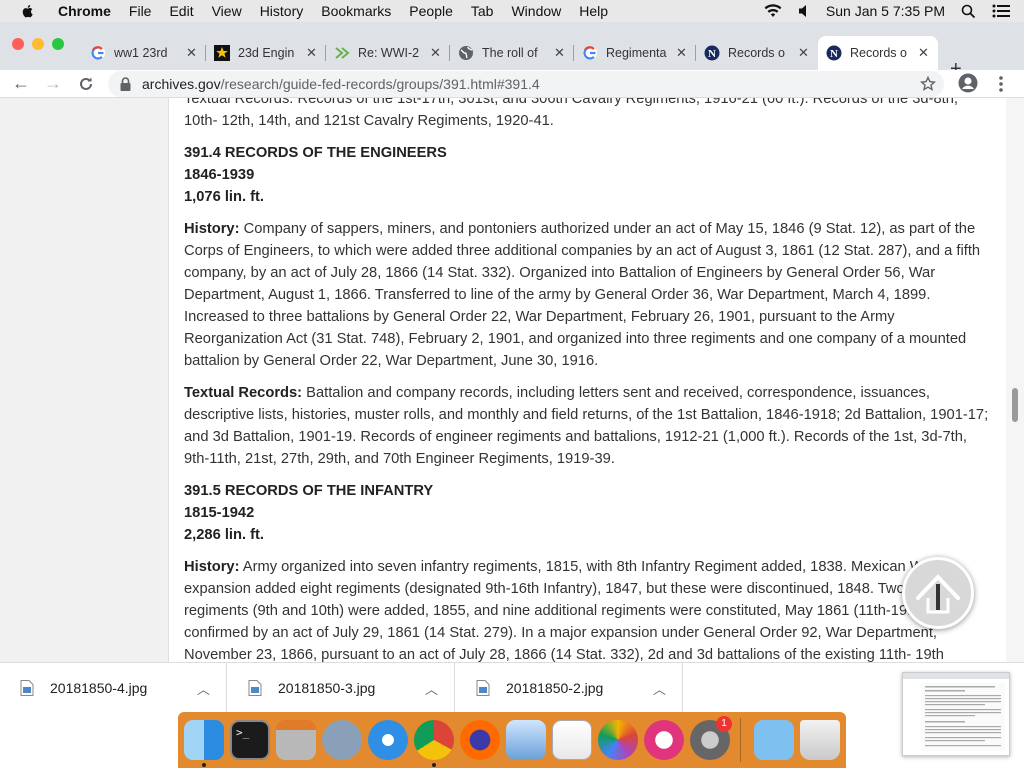 Image resolution: width=1024 pixels, height=768 pixels. I want to click on menu-tab: Tab, so click(482, 11).